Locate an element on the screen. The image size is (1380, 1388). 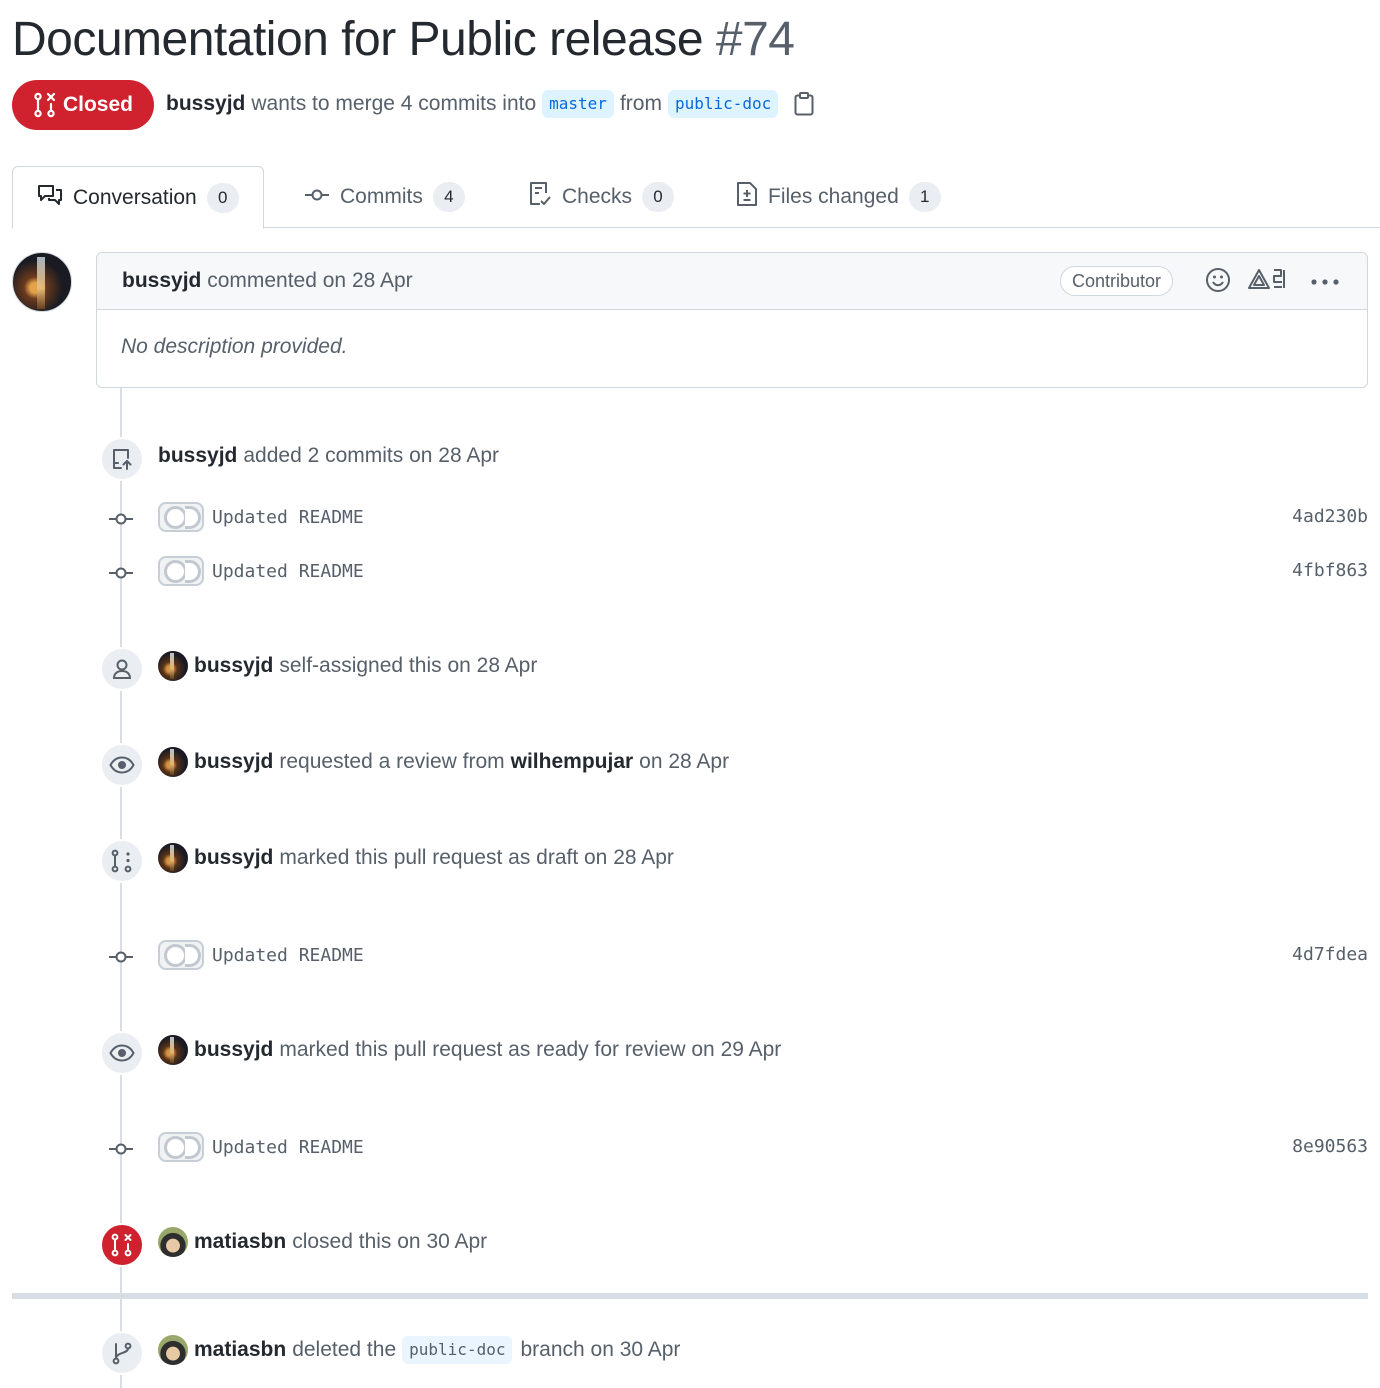
commit-sha: 4d7fdea is located at coordinates (1330, 955).